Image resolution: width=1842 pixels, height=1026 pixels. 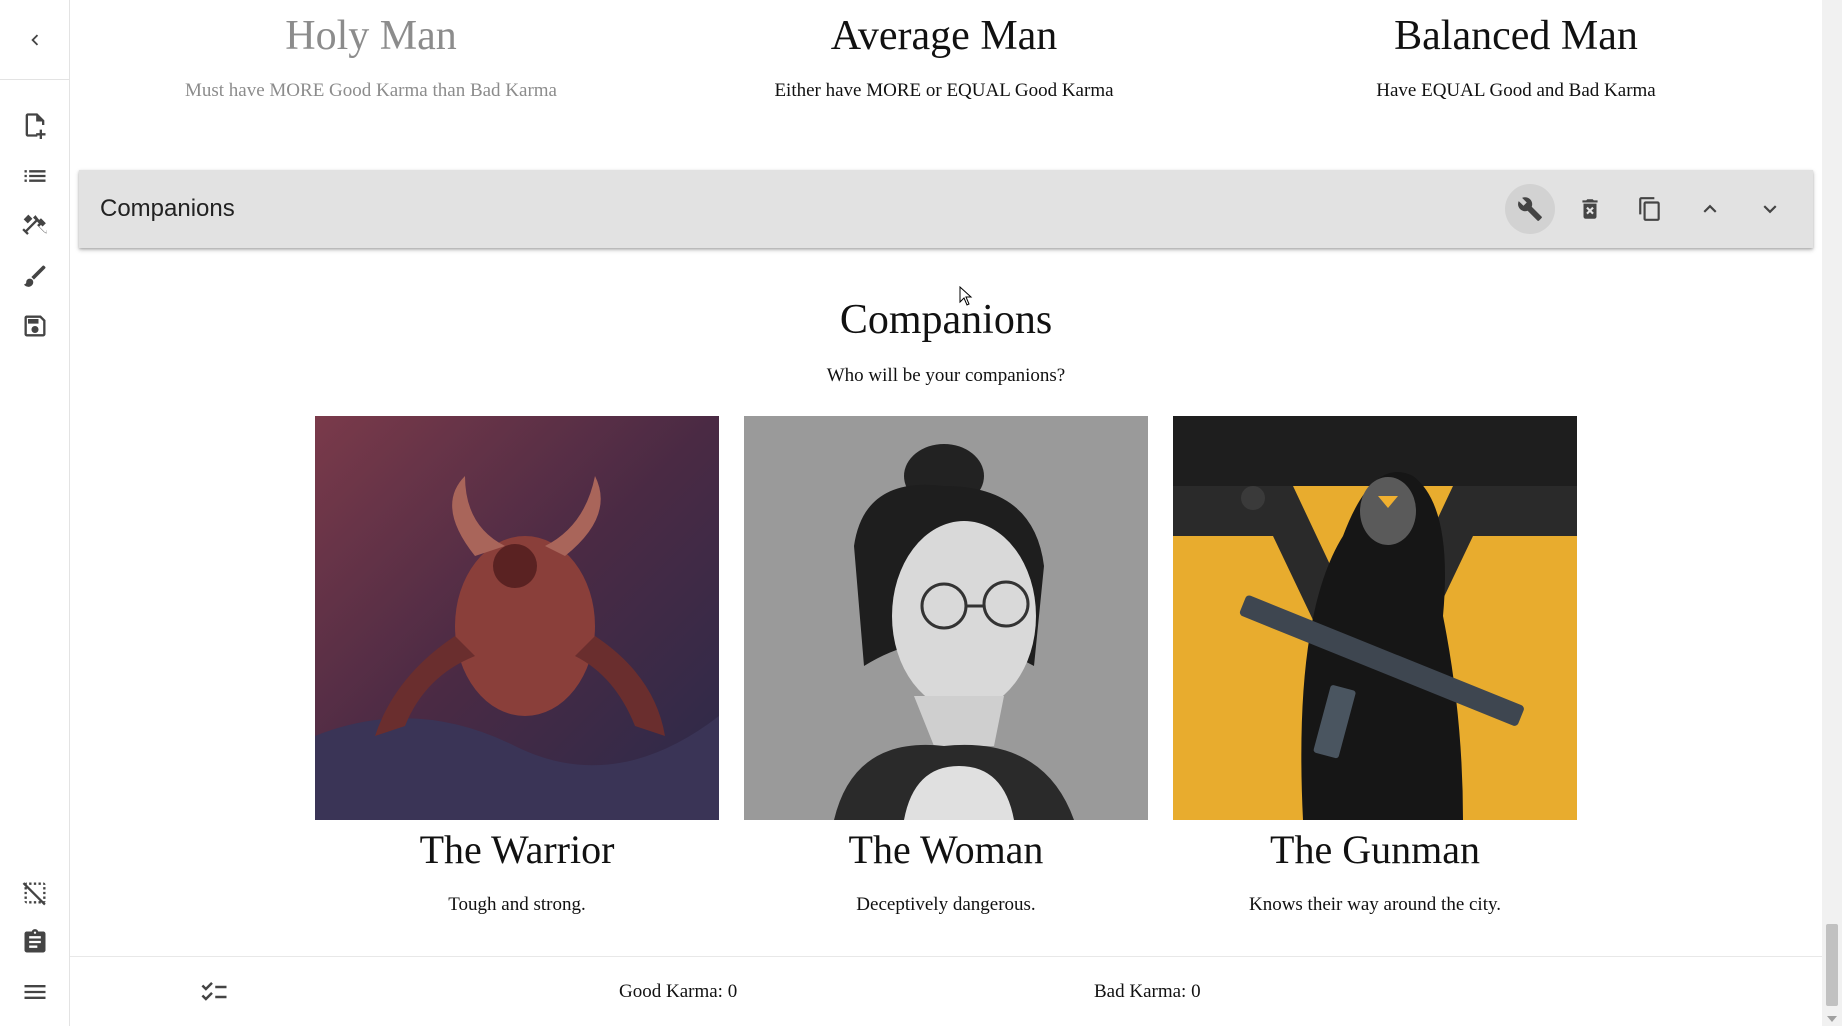 I want to click on choice-desc: Must have MORE Good Karma than Bad Karma, so click(x=370, y=90).